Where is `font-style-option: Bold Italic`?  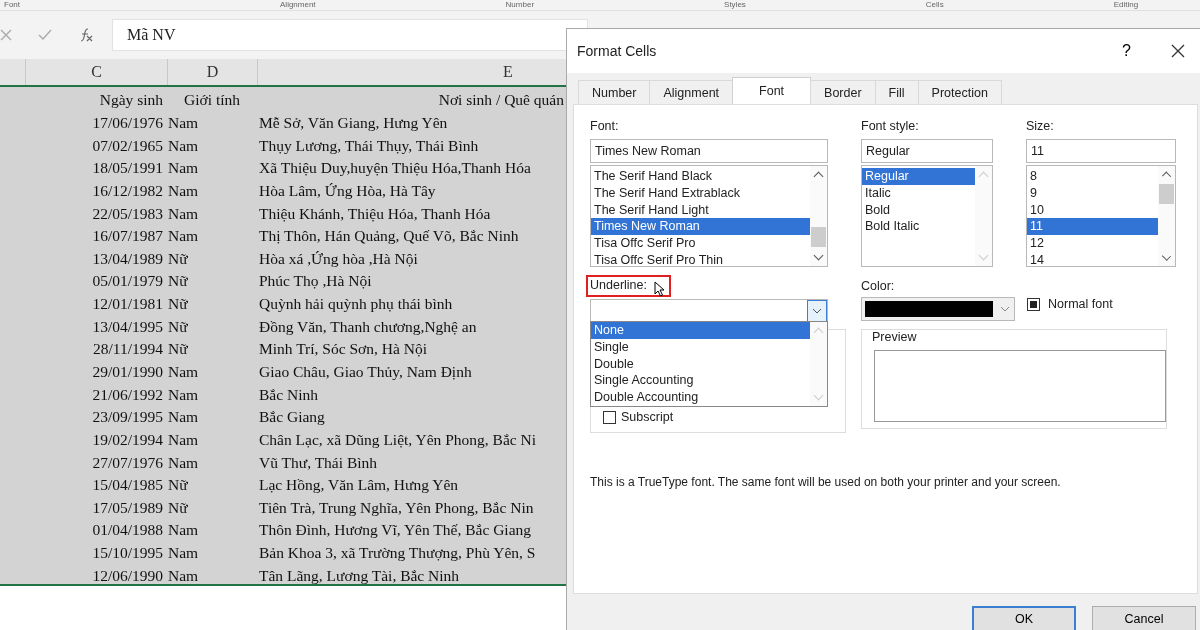
font-style-option: Bold Italic is located at coordinates (918, 227).